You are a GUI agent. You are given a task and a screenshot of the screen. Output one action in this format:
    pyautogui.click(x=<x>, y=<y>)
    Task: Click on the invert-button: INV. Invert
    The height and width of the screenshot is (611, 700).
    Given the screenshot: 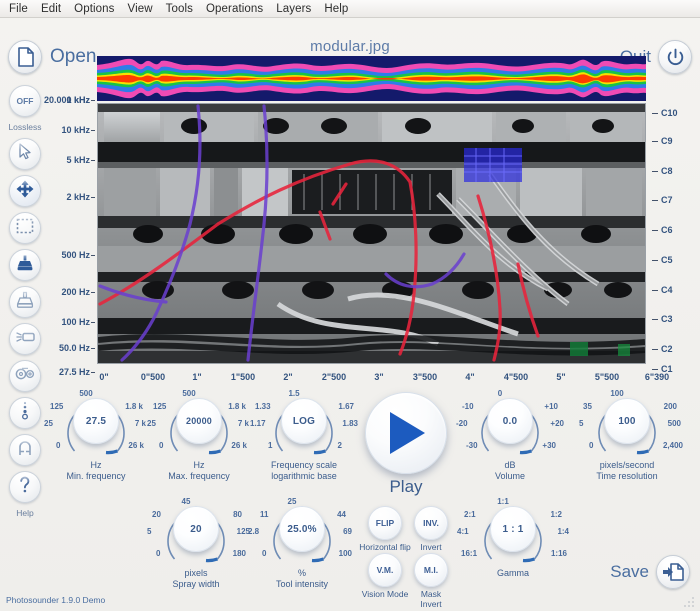 What is the action you would take?
    pyautogui.click(x=431, y=529)
    